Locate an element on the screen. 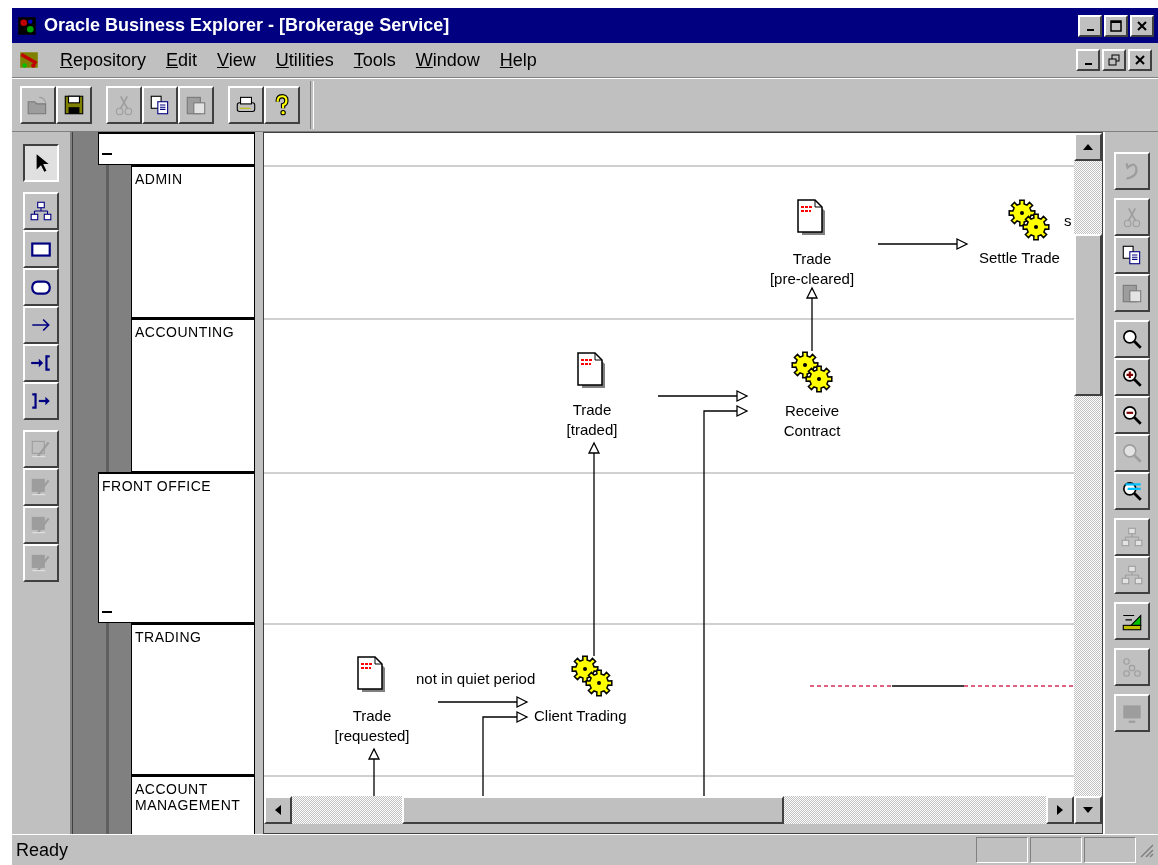  node-label: Settle Trade is located at coordinates (1019, 258).